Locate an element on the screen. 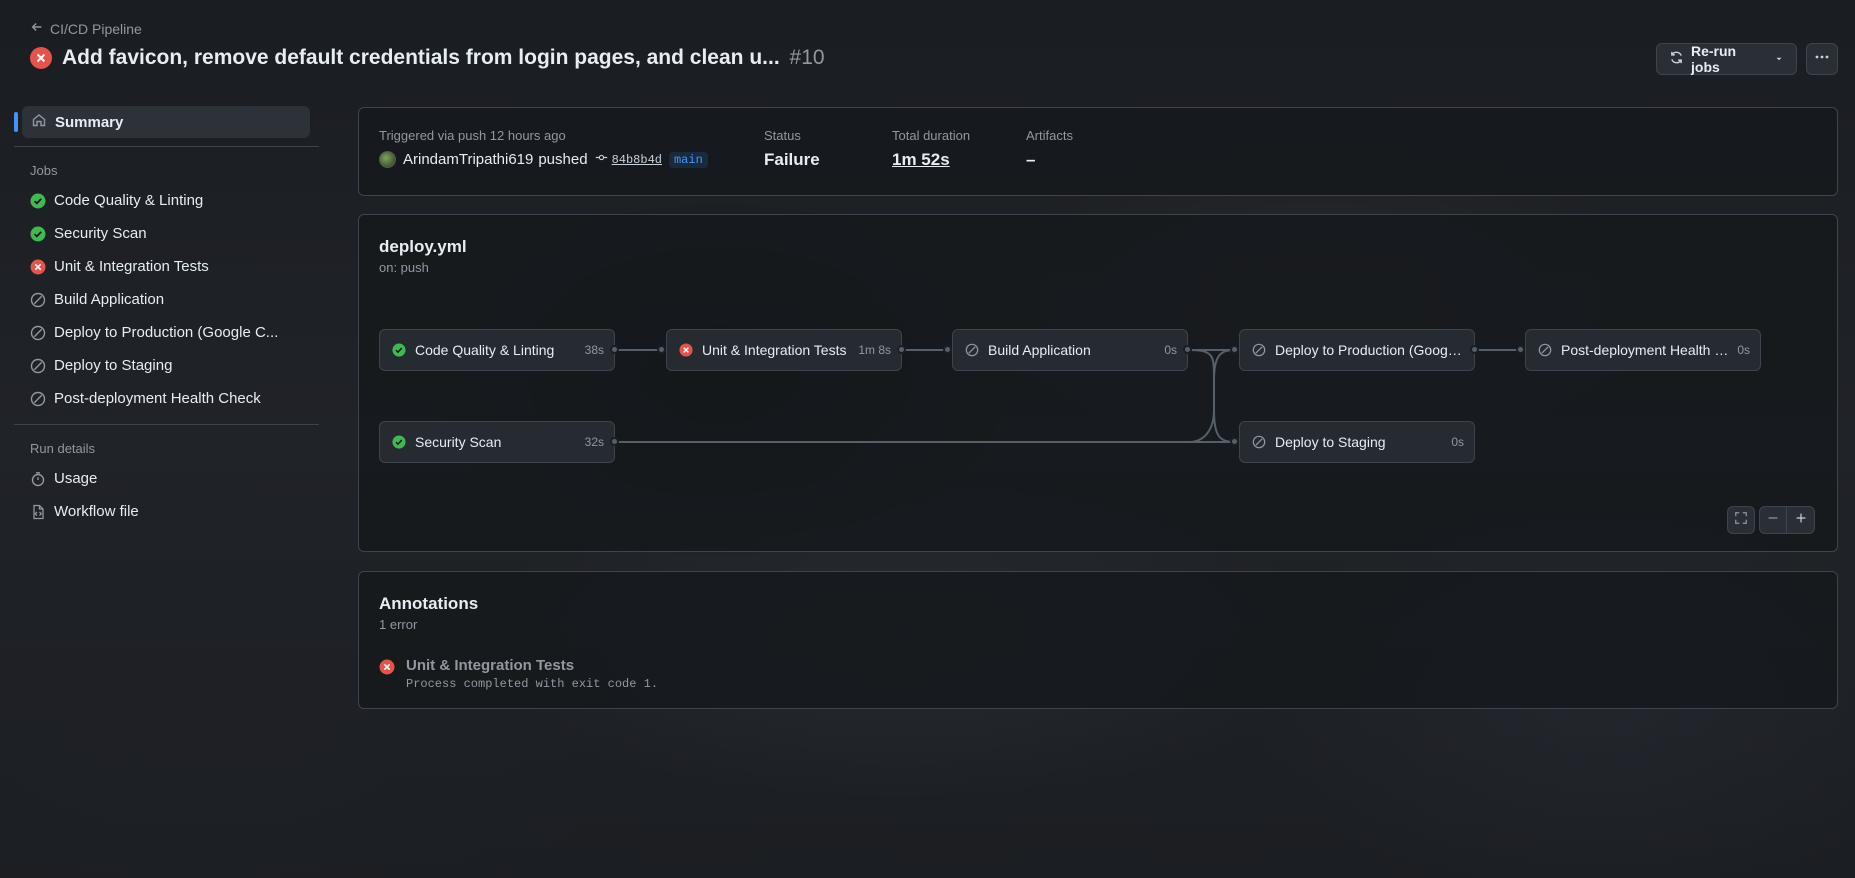 This screenshot has height=878, width=1855. sidebar-item-label: Code Quality & Linting is located at coordinates (129, 200).